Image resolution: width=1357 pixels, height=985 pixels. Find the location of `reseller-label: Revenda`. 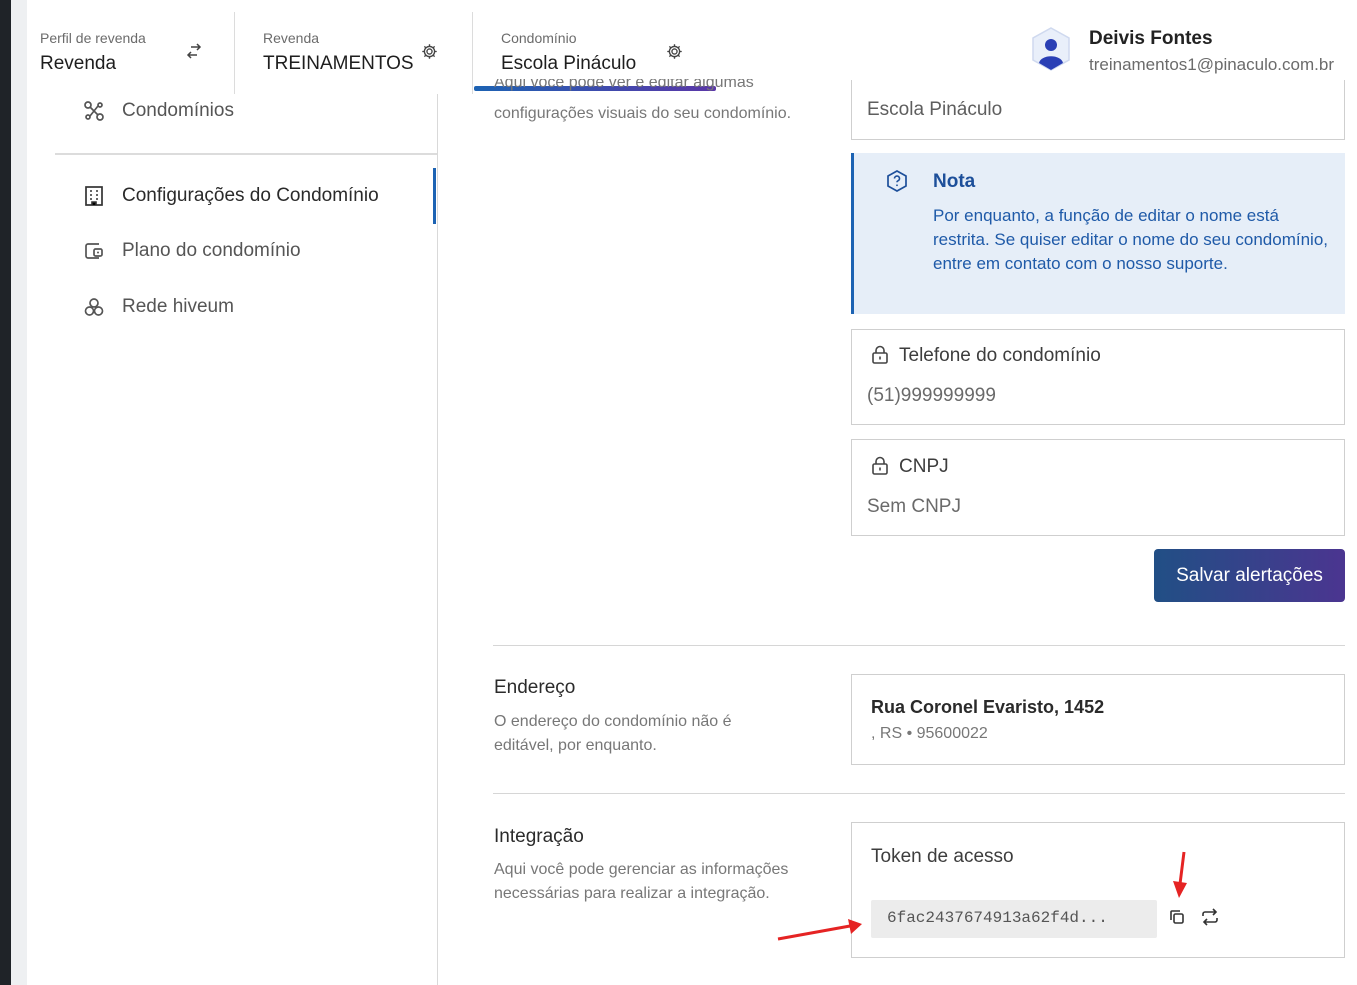

reseller-label: Revenda is located at coordinates (291, 38).